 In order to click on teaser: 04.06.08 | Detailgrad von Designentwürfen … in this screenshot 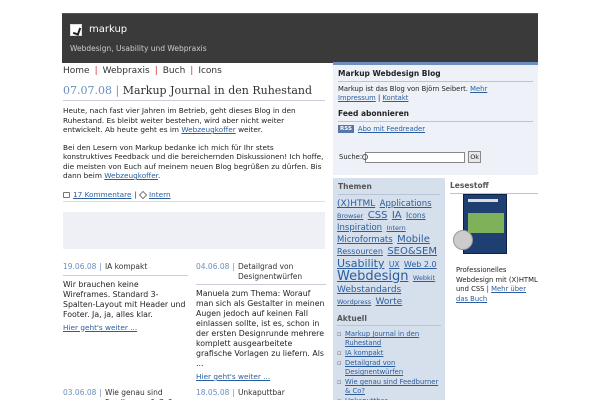, I will do `click(261, 322)`.